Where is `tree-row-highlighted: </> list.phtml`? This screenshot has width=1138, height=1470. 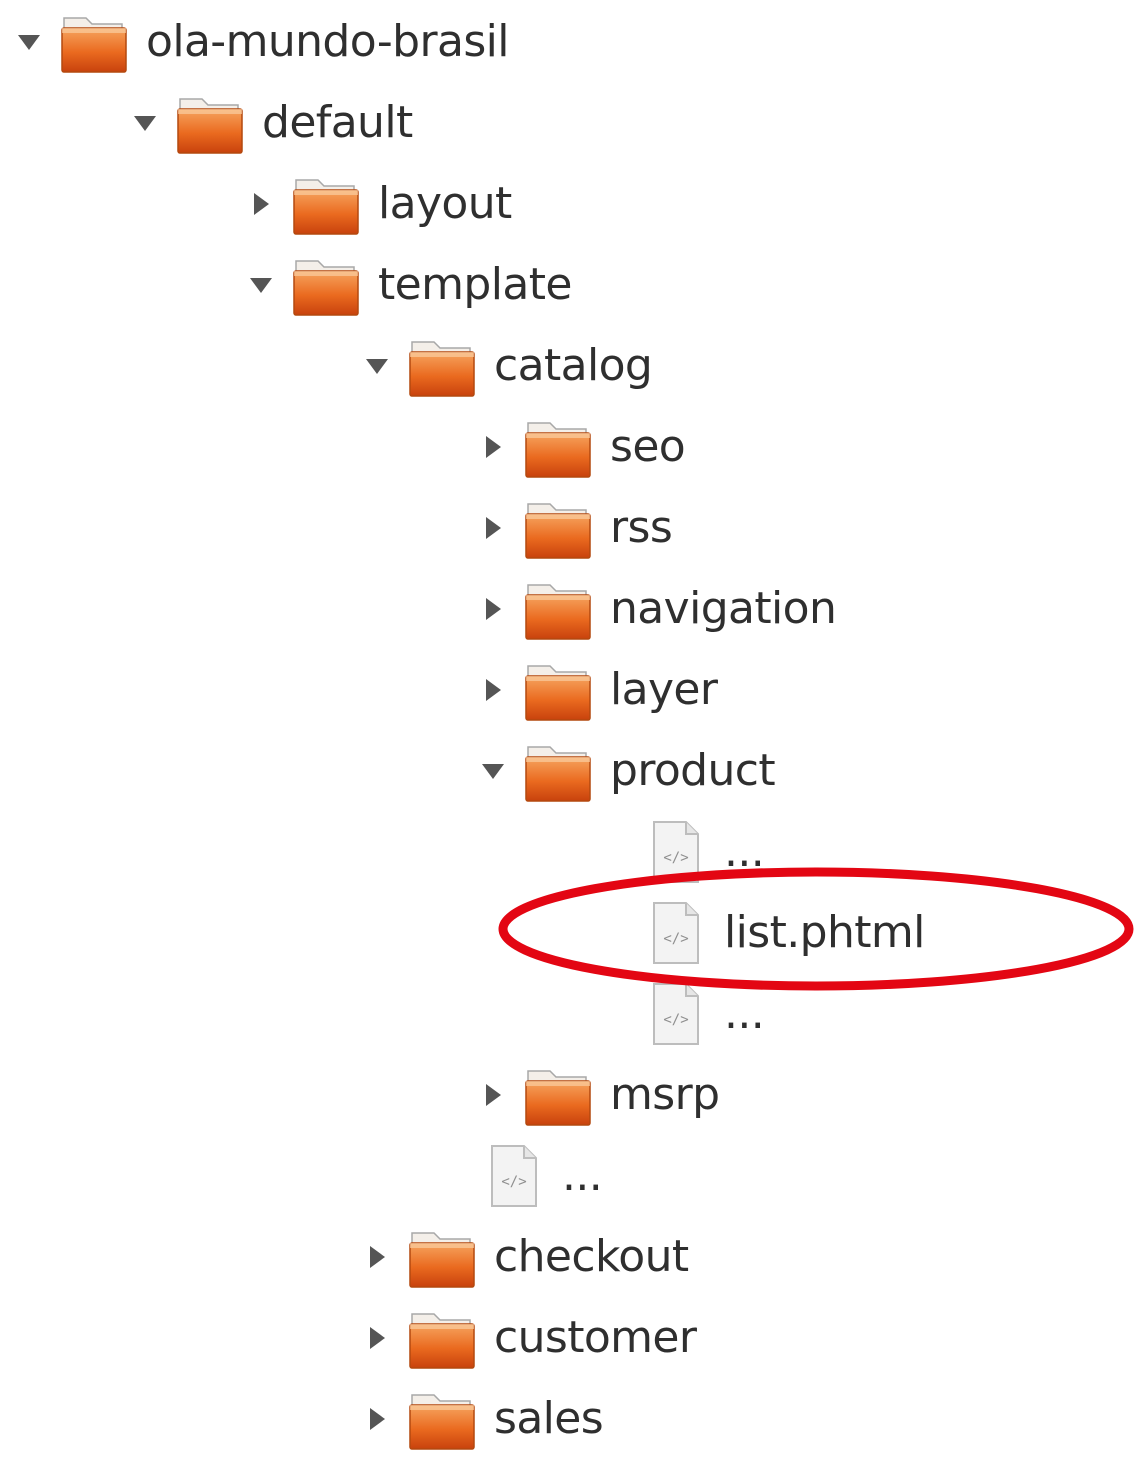 tree-row-highlighted: </> list.phtml is located at coordinates (782, 933).